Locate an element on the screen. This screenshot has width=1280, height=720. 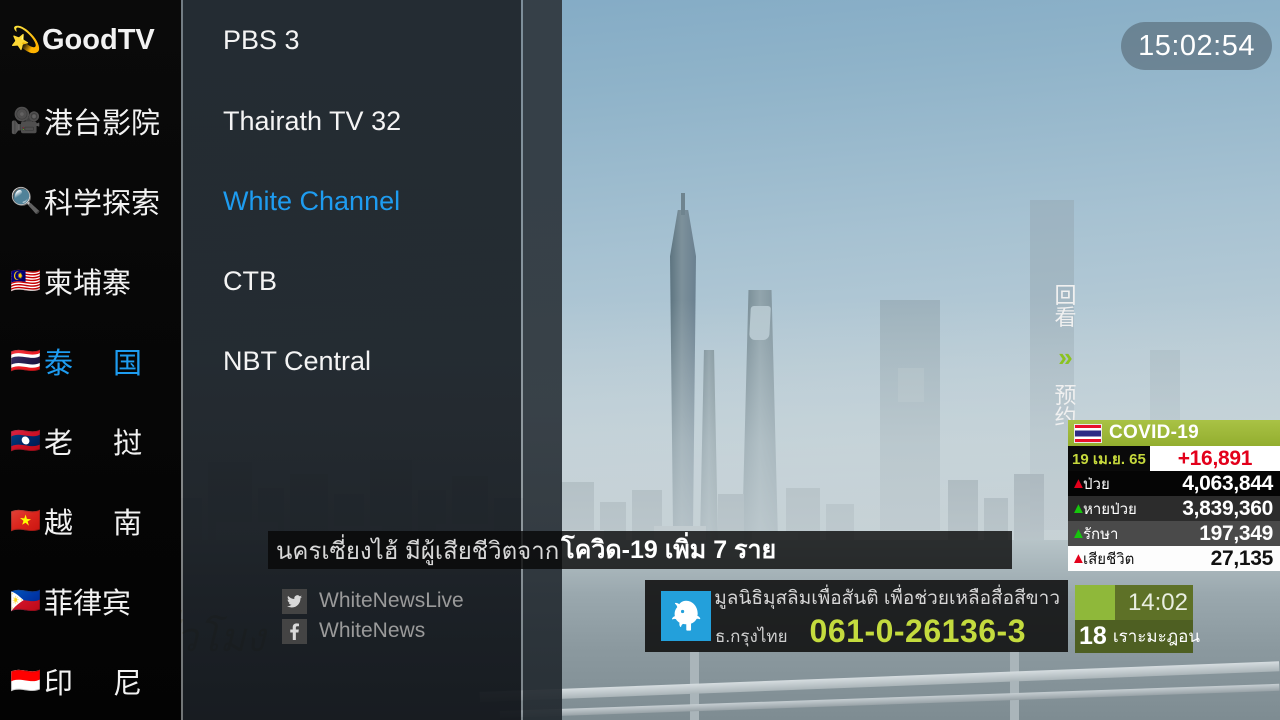
bridge-pier is located at coordinates (1014, 685).